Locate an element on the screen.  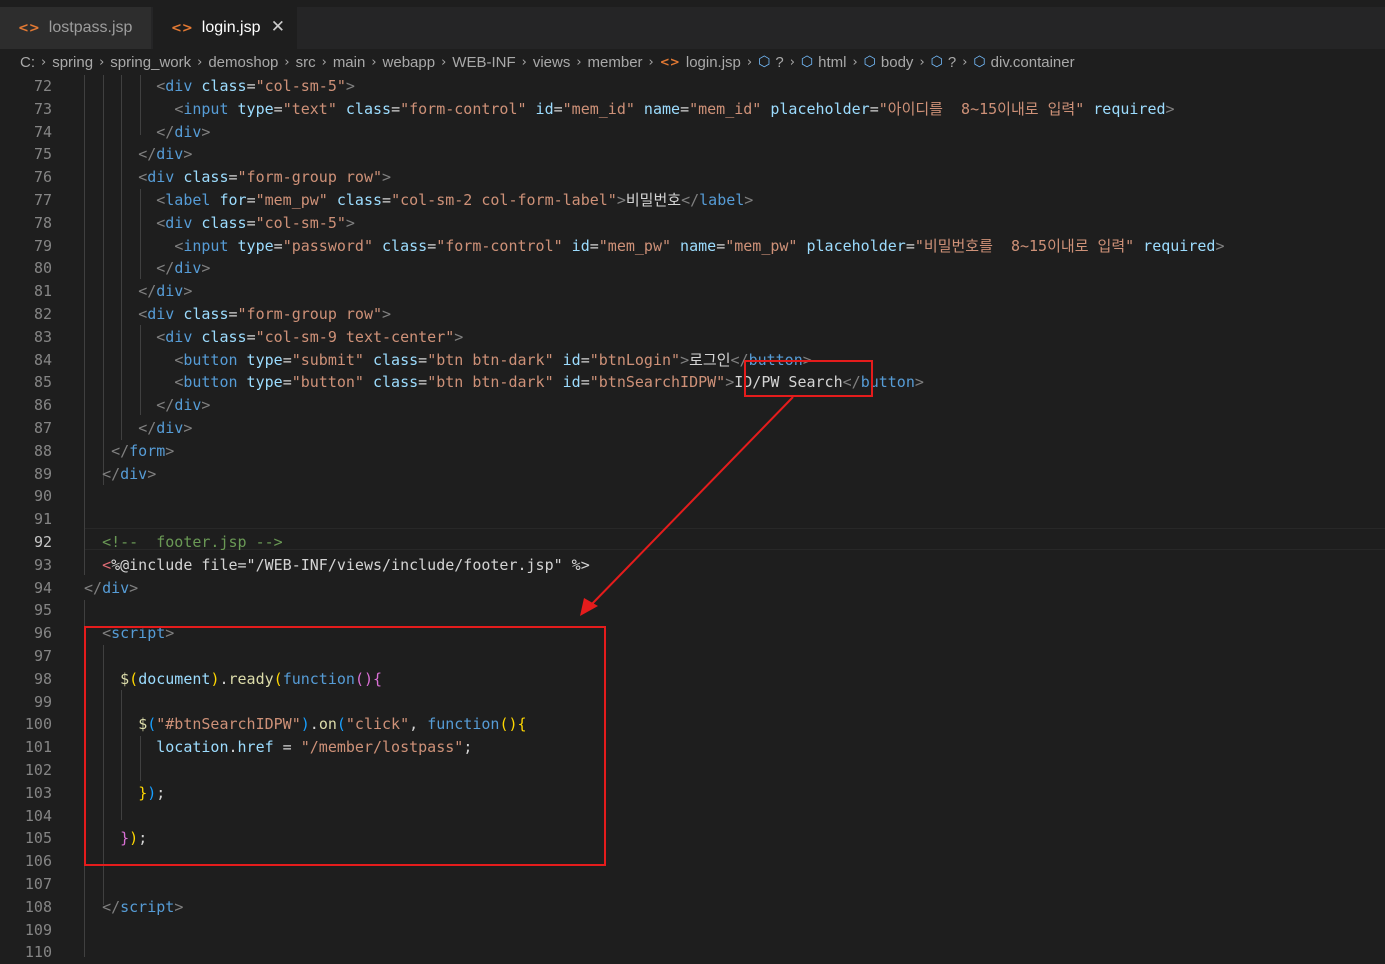
annotation-arrow is located at coordinates (687, 506).